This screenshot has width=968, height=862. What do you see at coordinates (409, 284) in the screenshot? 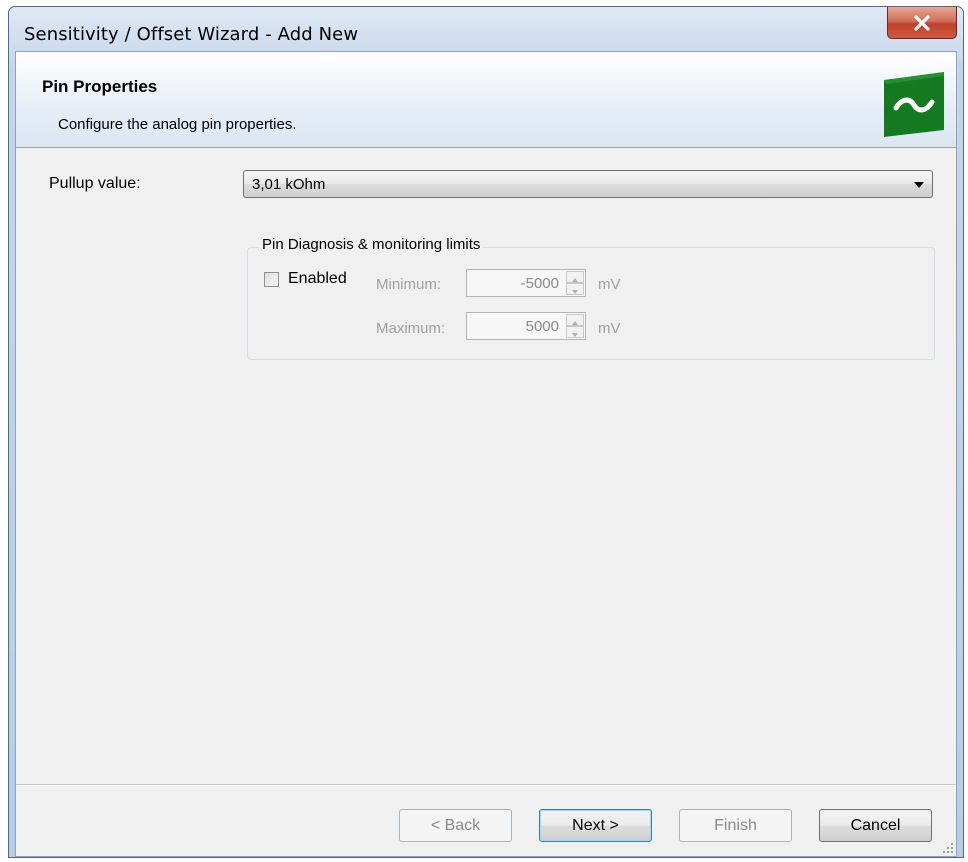
I see `minimum-label: Minimum:` at bounding box center [409, 284].